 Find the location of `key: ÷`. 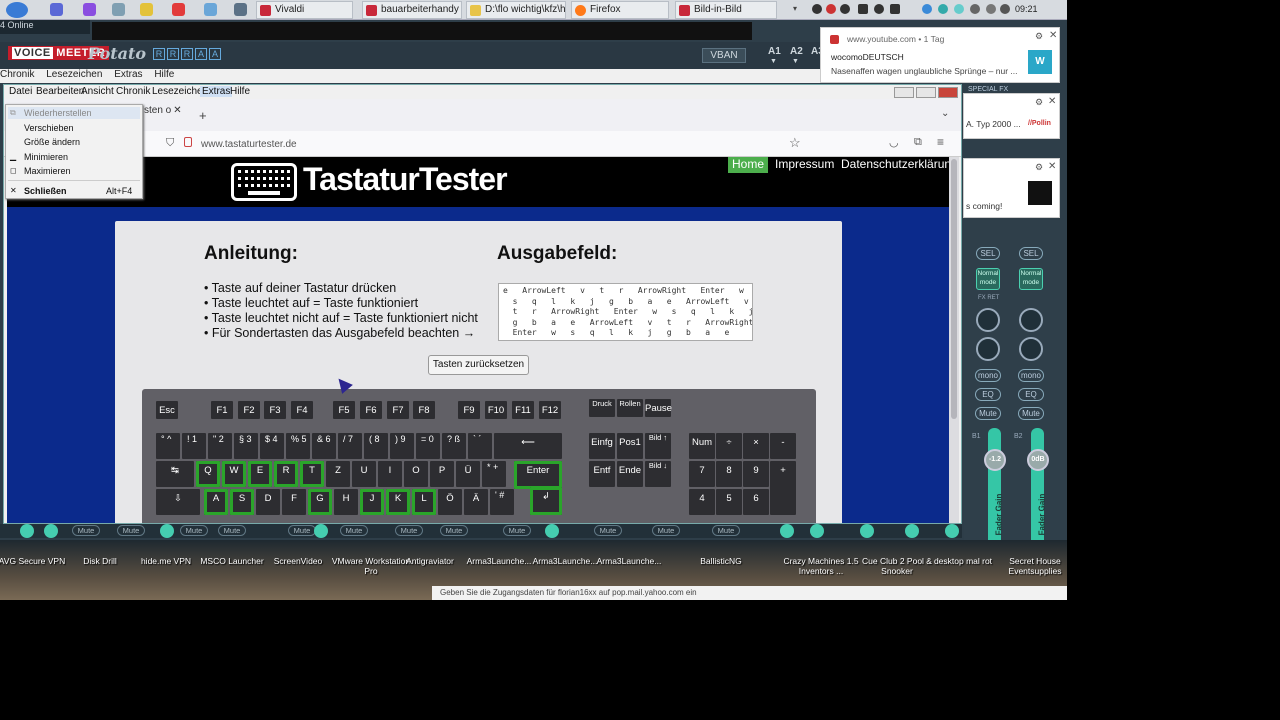

key: ÷ is located at coordinates (729, 446).